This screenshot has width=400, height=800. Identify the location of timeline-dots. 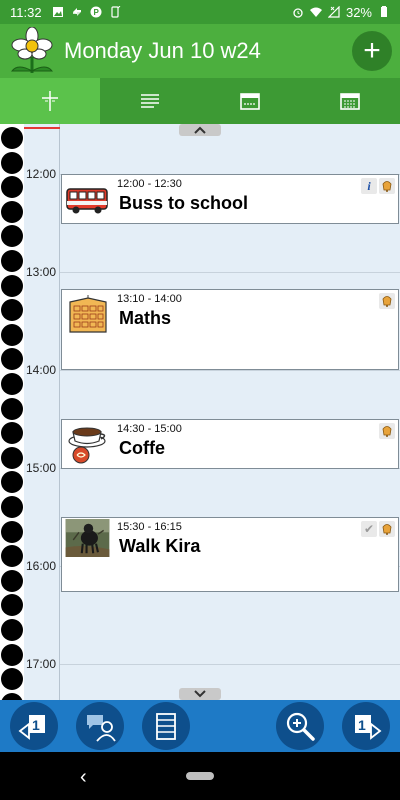
(12, 419).